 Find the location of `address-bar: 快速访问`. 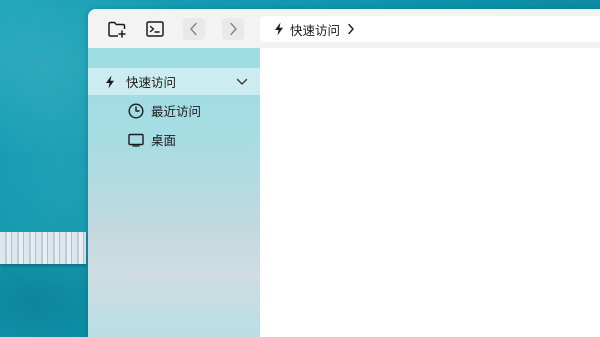

address-bar: 快速访问 is located at coordinates (430, 29).